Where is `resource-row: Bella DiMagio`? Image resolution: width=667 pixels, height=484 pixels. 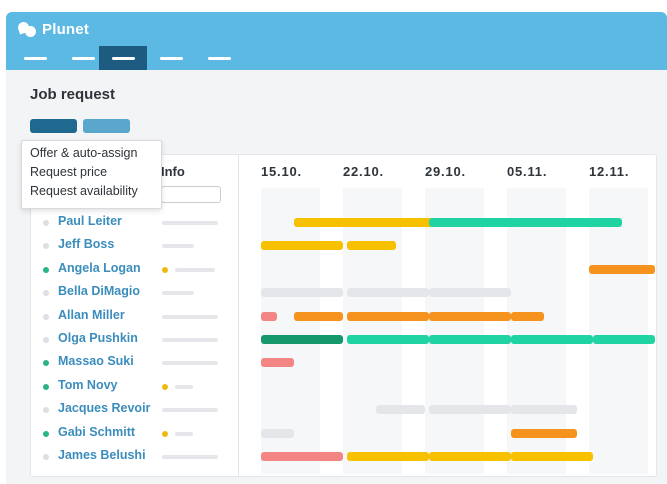
resource-row: Bella DiMagio is located at coordinates (134, 292).